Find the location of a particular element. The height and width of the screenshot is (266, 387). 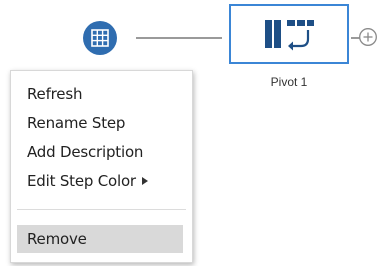

menu-item-label: Remove is located at coordinates (57, 239).